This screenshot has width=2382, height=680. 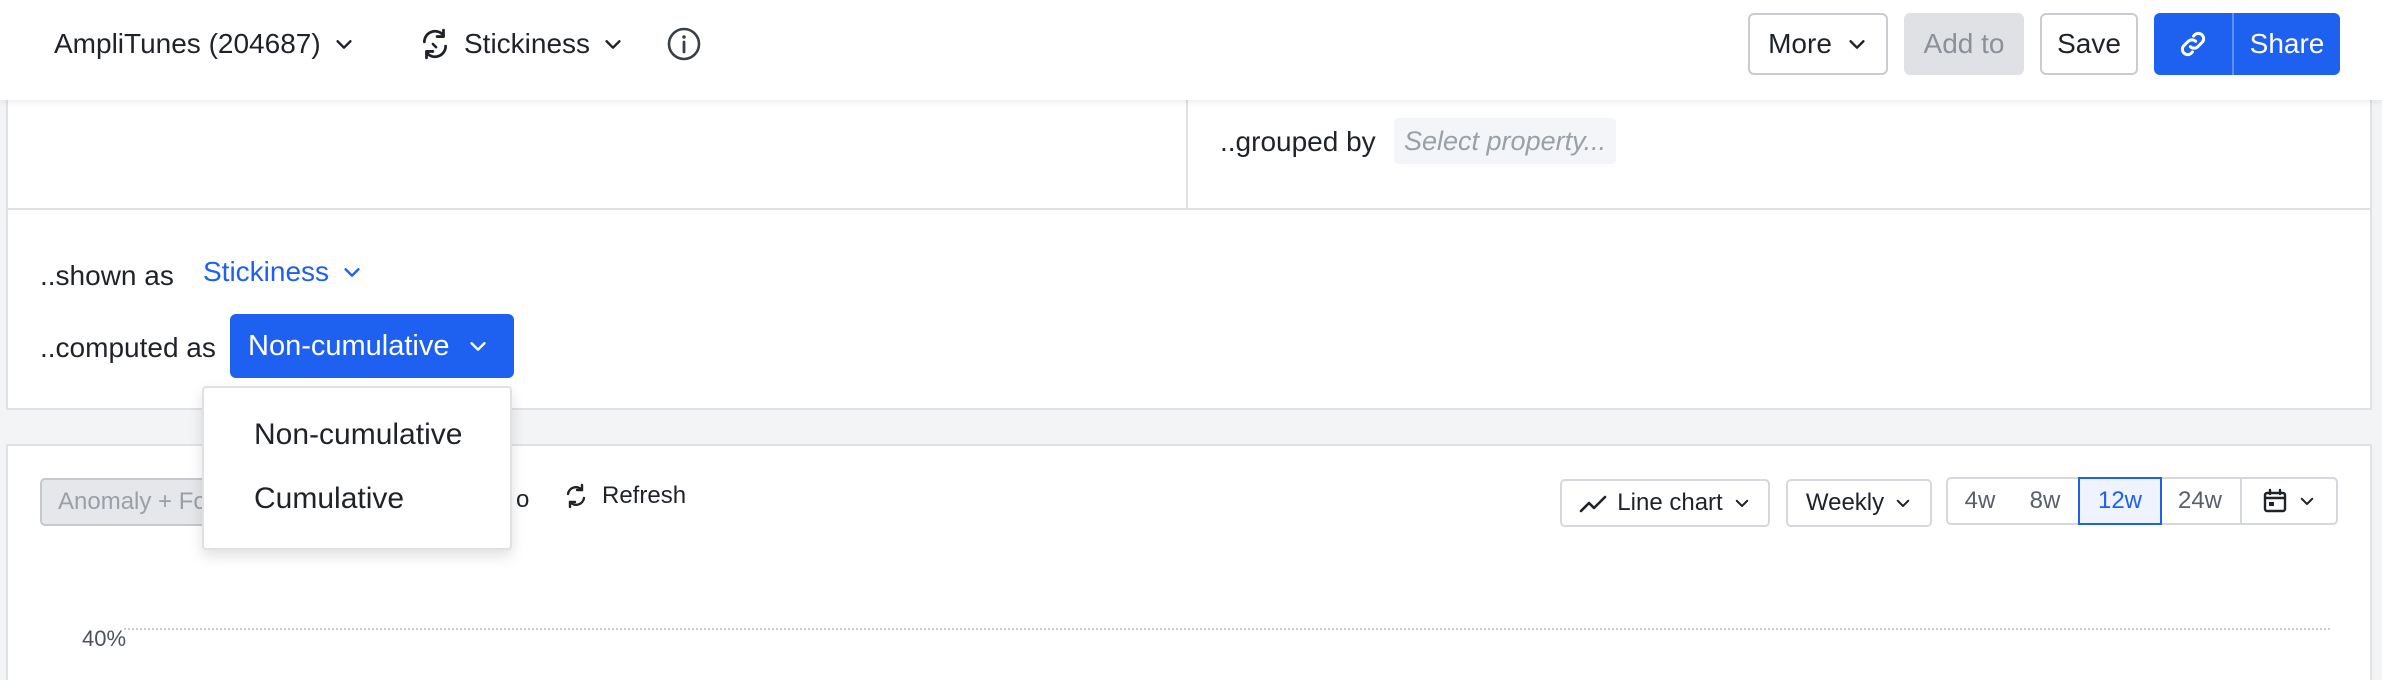 I want to click on range-4w: 4w, so click(x=1980, y=501).